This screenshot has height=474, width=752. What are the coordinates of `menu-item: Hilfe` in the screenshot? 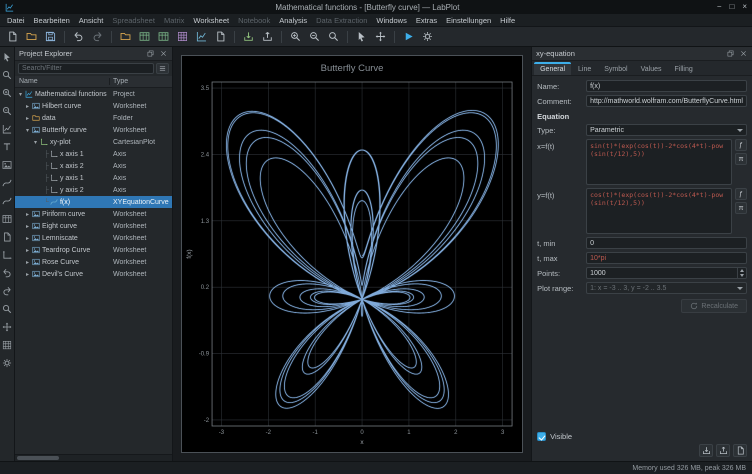 It's located at (507, 20).